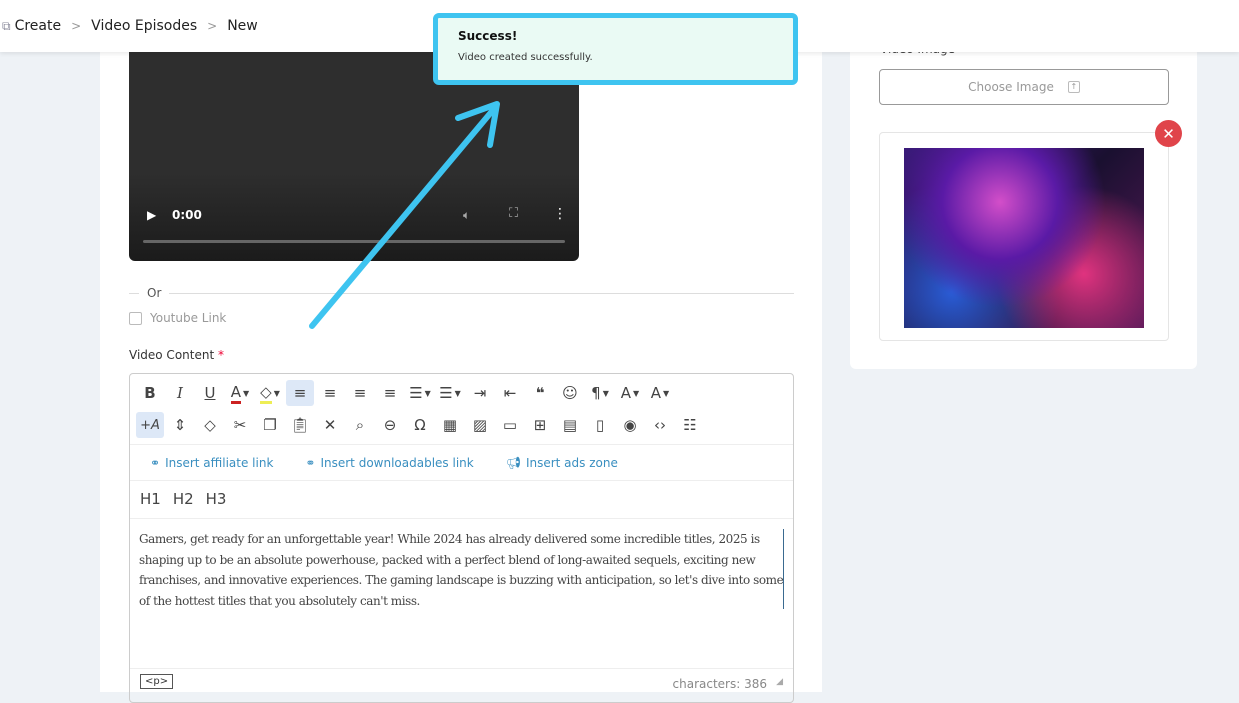 The height and width of the screenshot is (703, 1239). Describe the element at coordinates (211, 463) in the screenshot. I see `insert-affiliate-link-button: ⚭ Insert affiliate link` at that location.